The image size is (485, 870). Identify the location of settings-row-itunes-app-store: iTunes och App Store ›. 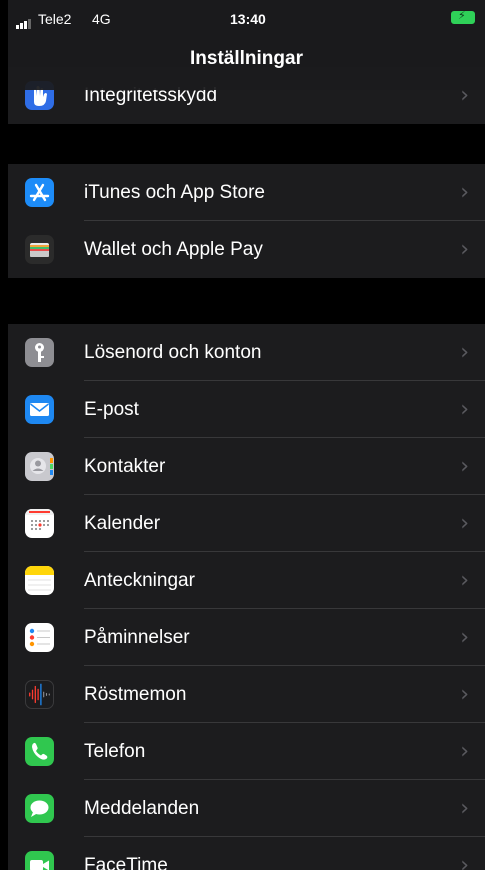
(246, 192).